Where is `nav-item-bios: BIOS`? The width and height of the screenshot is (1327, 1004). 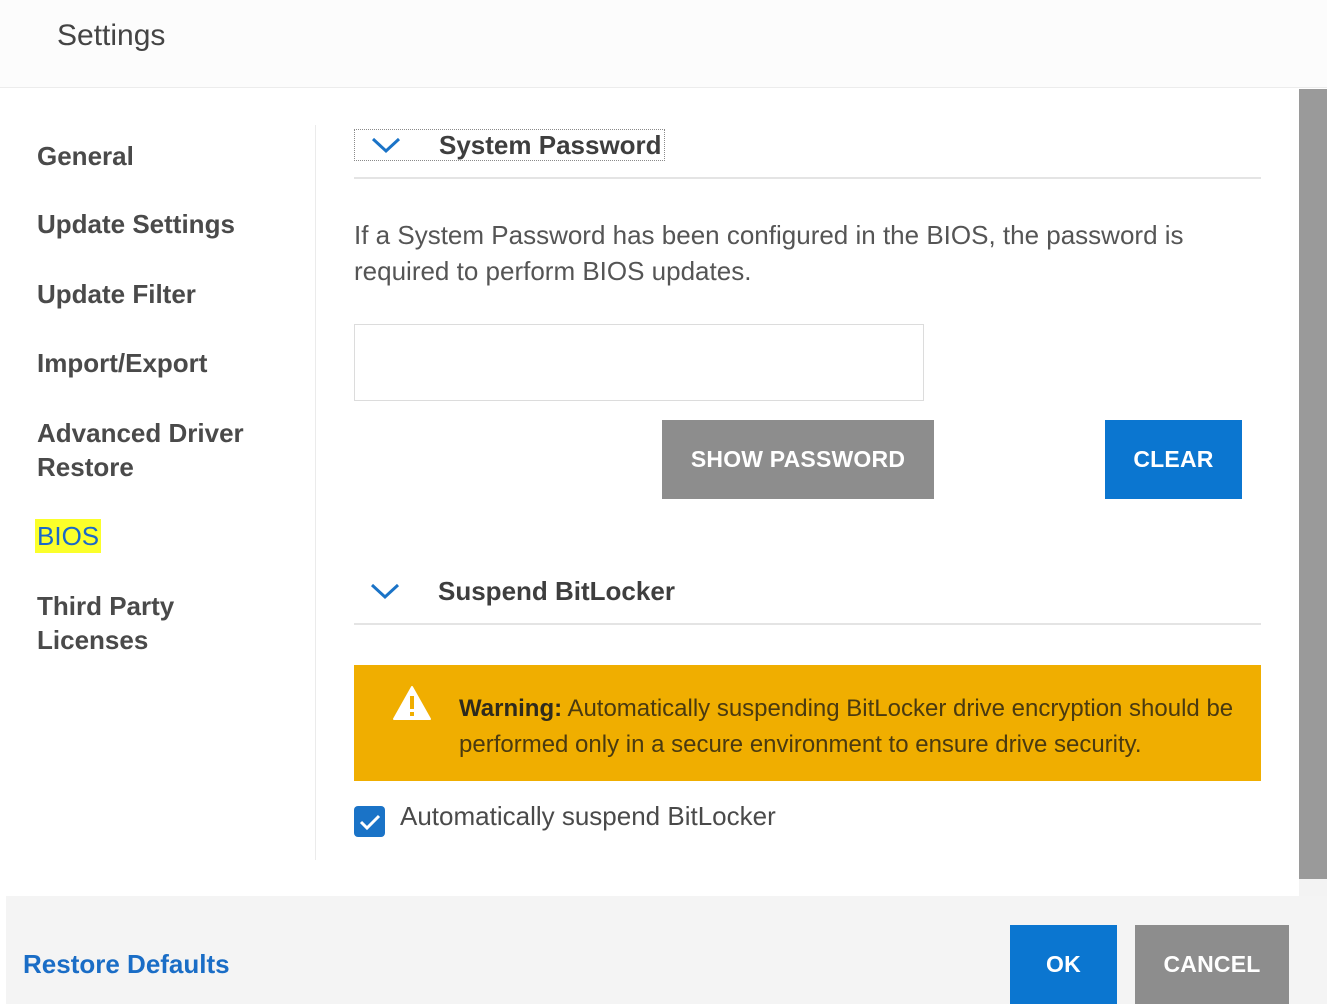 nav-item-bios: BIOS is located at coordinates (68, 536).